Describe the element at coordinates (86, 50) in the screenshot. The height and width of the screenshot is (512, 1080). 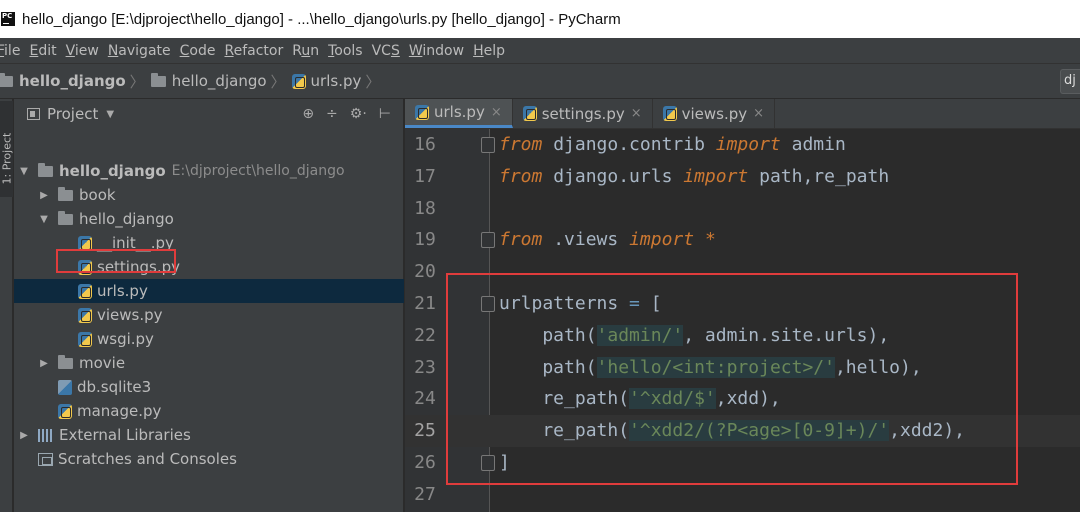
I see `menu-item-label: iew` at that location.